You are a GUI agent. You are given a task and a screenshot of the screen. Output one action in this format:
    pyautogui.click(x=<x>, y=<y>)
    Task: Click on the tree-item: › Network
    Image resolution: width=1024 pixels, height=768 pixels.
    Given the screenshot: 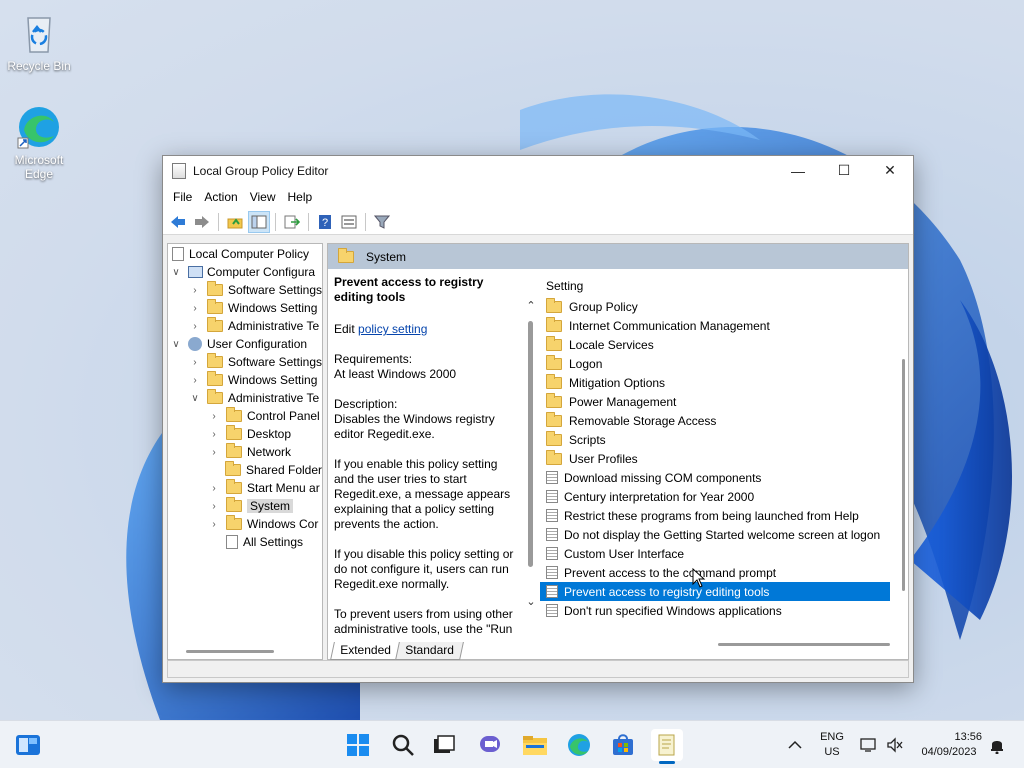 What is the action you would take?
    pyautogui.click(x=245, y=452)
    